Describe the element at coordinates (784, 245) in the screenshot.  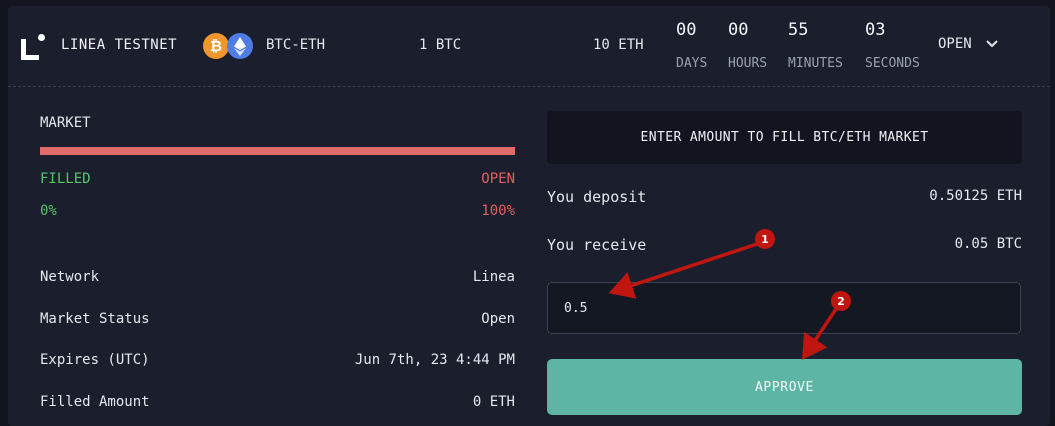
I see `receive-row: You receive 0.05 BTC` at that location.